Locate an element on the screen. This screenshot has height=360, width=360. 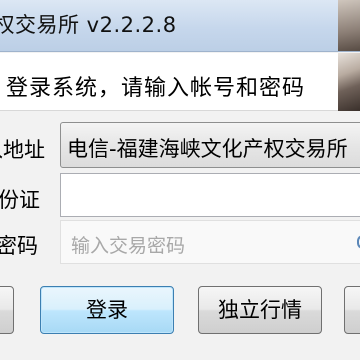
password-input: 输入交易密码 is located at coordinates (210, 242).